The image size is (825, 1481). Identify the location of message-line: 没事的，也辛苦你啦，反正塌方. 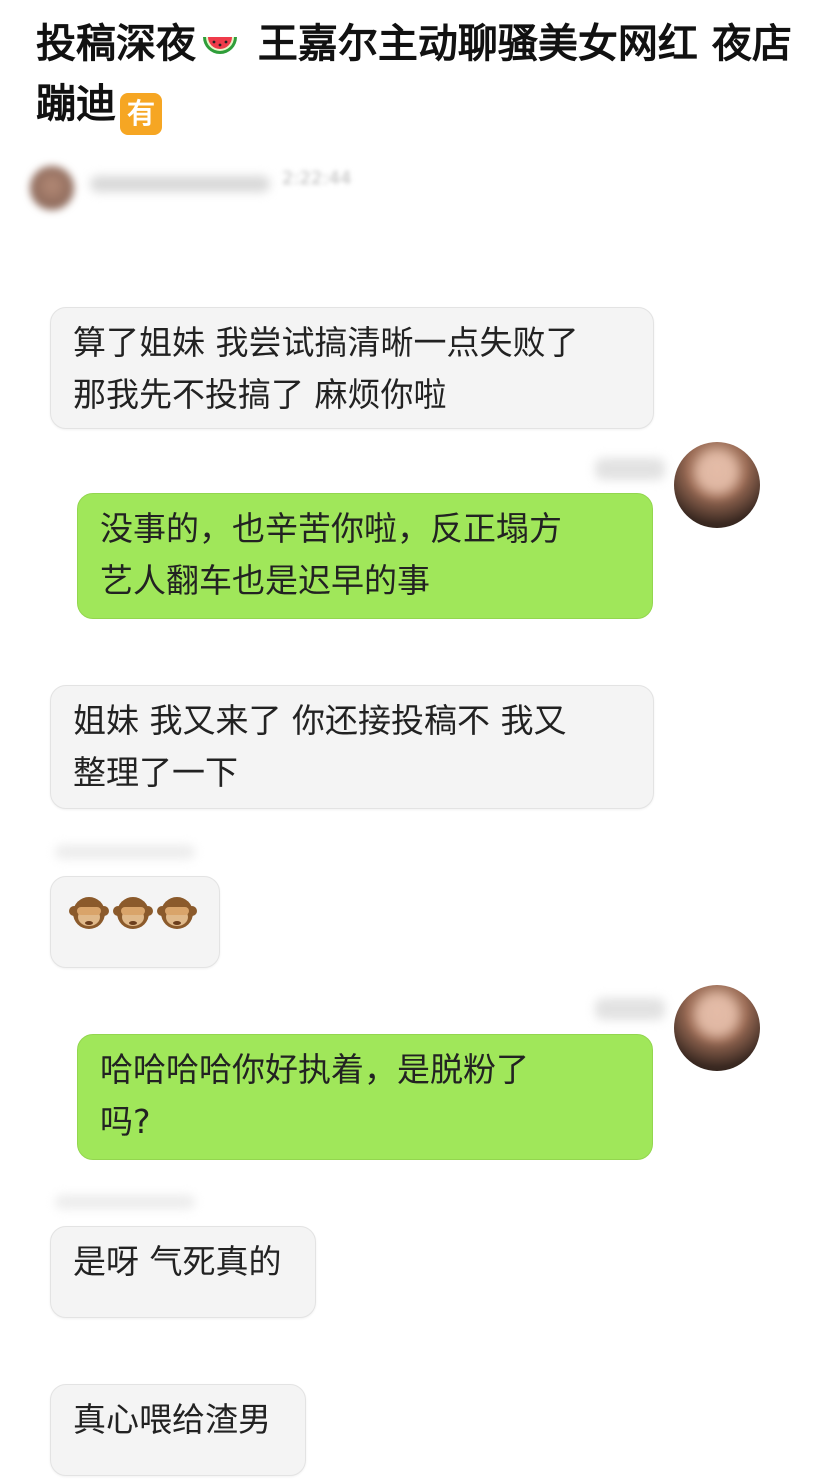
(331, 528).